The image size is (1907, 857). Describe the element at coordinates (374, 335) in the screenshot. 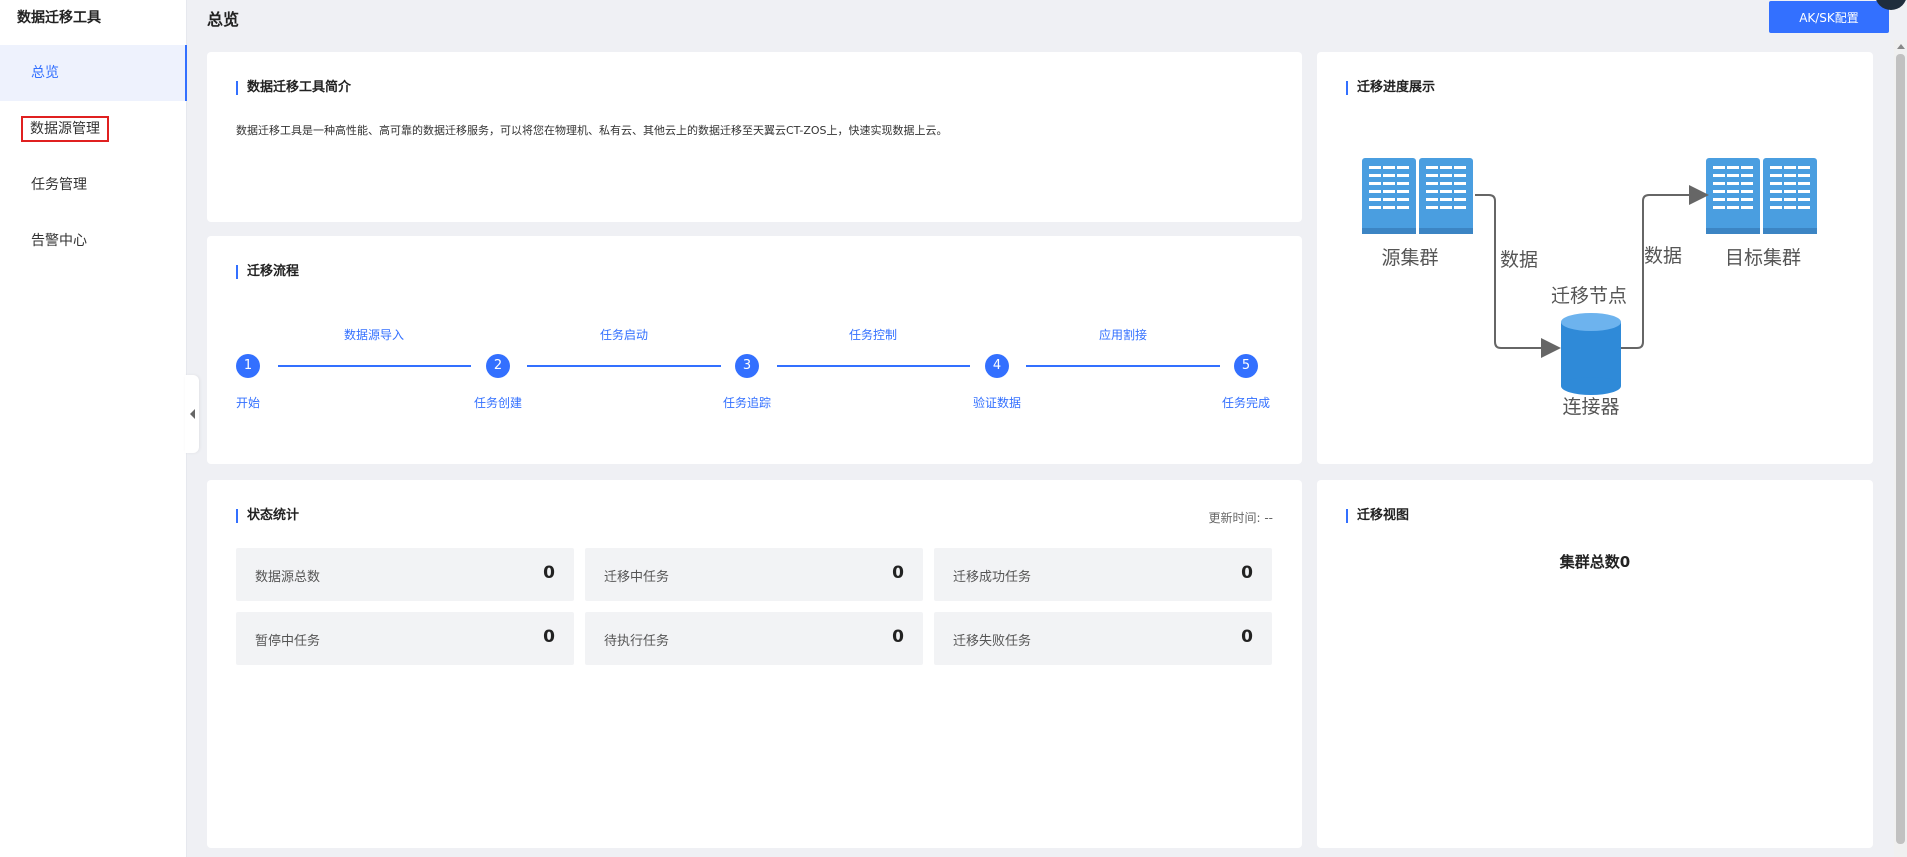

I see `flow-stage-label: 数据源导入` at that location.